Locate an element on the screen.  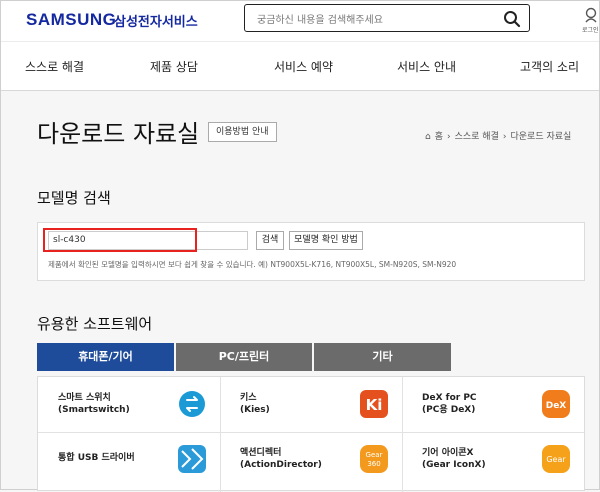
dex-icon: DeX is located at coordinates (556, 404).